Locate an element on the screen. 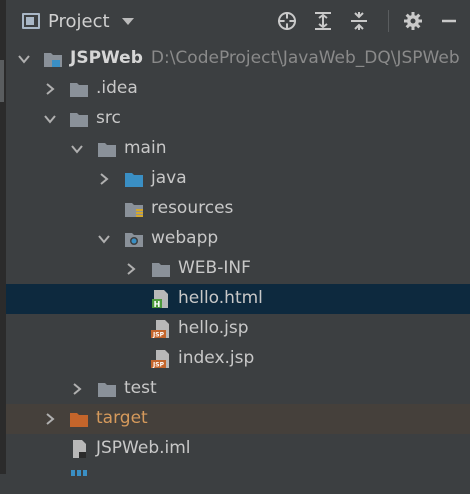 This screenshot has height=494, width=470. project-window-icon is located at coordinates (31, 21).